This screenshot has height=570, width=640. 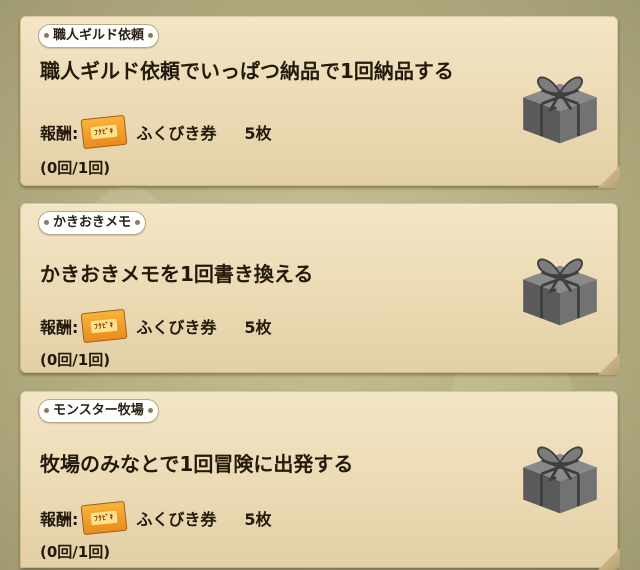 What do you see at coordinates (92, 223) in the screenshot?
I see `quest-category-tag: かきおきメモ` at bounding box center [92, 223].